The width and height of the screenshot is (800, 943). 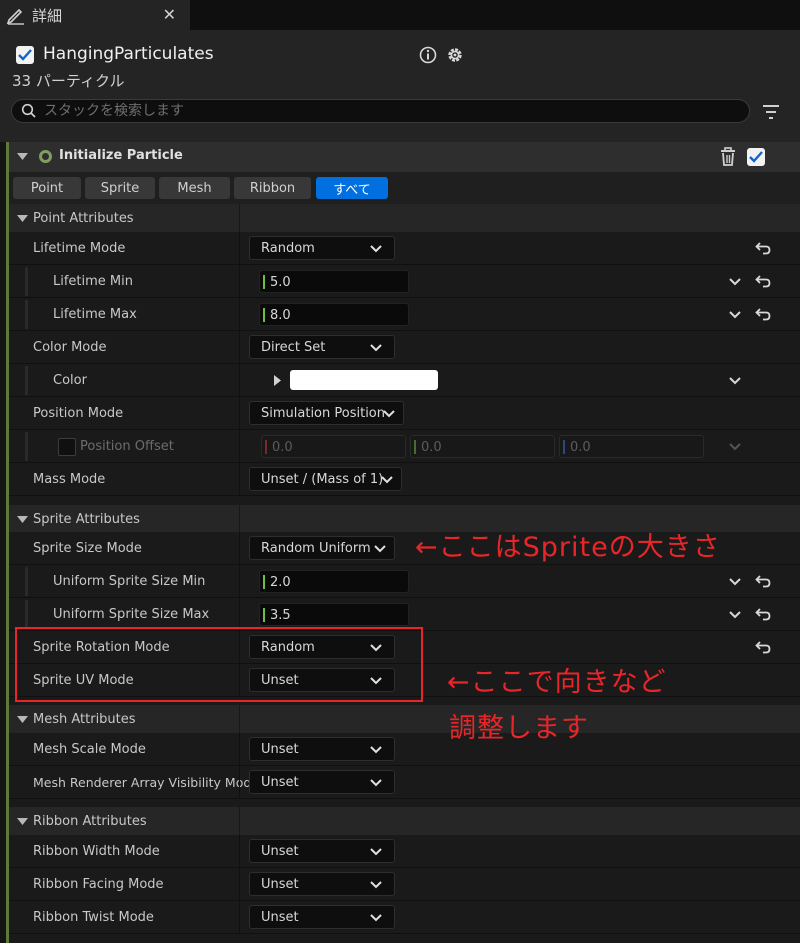 I want to click on position-offset-x-field: 0.0, so click(x=333, y=446).